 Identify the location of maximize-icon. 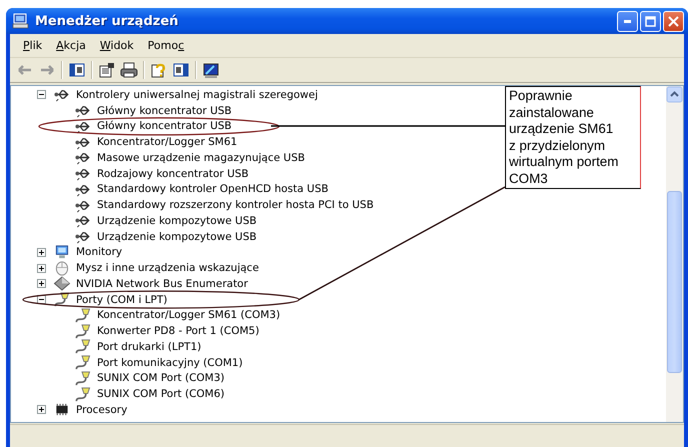
(650, 21).